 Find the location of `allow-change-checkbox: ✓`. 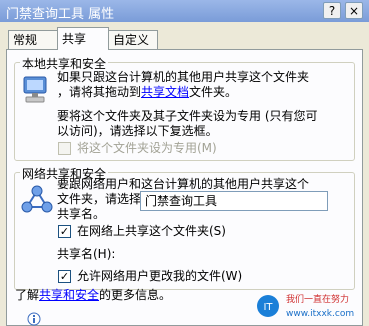

allow-change-checkbox: ✓ is located at coordinates (64, 276).